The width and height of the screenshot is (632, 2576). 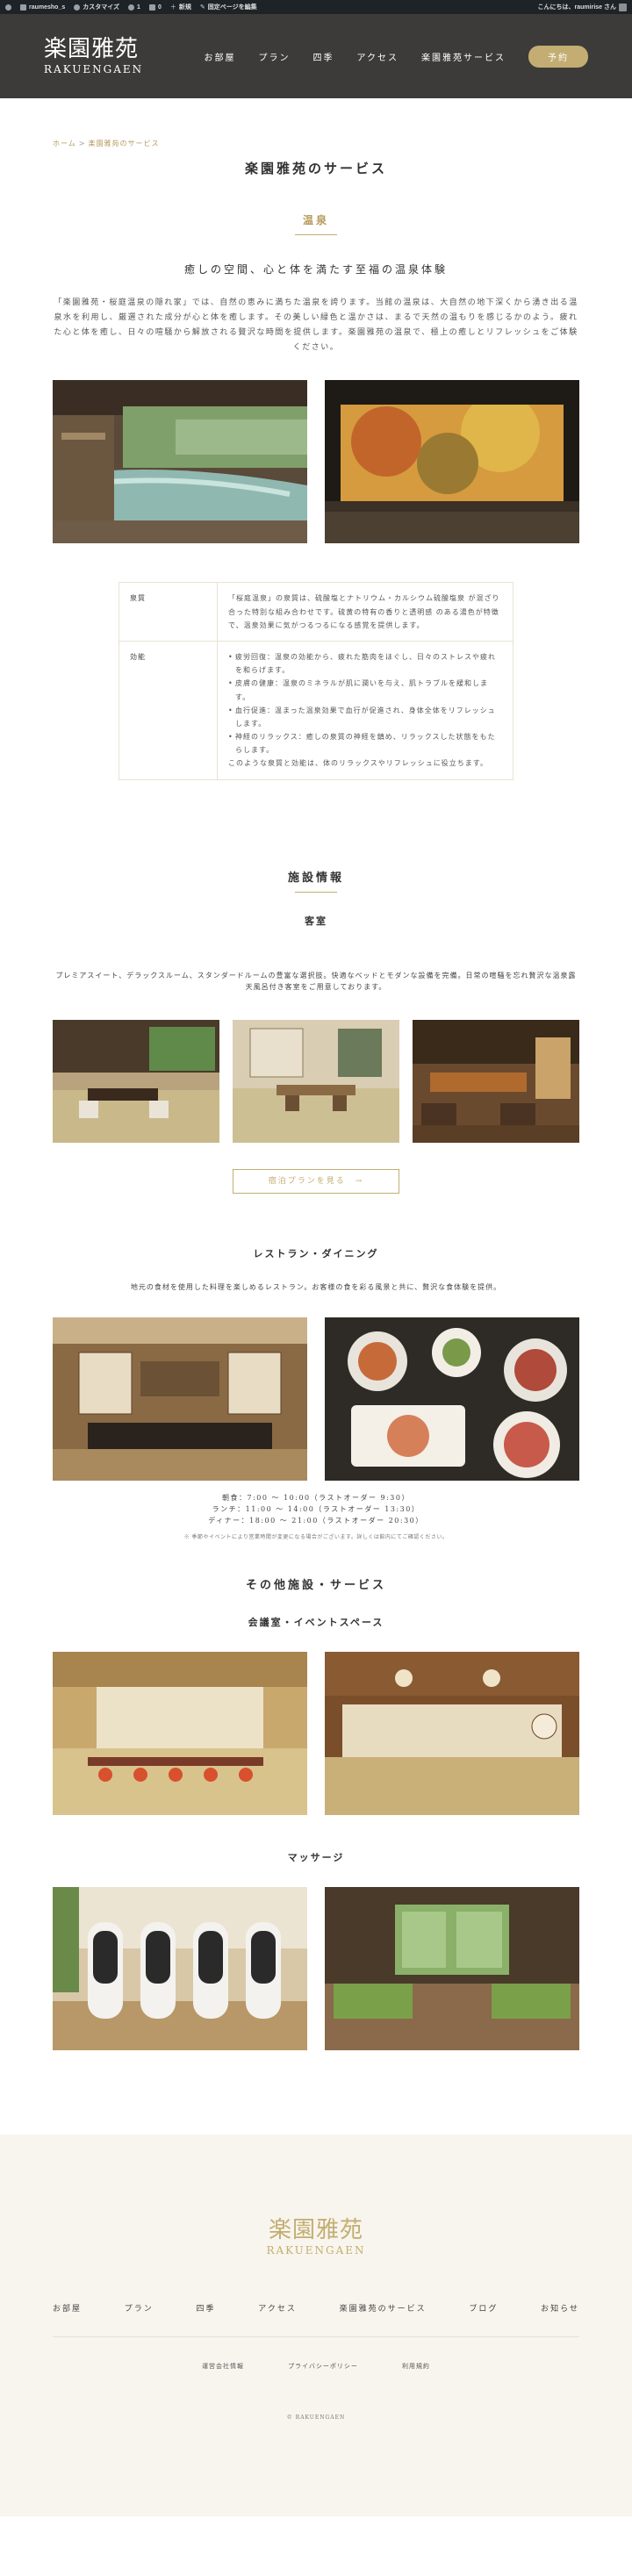 What do you see at coordinates (180, 7) in the screenshot?
I see `admin-new-link: ＋新規` at bounding box center [180, 7].